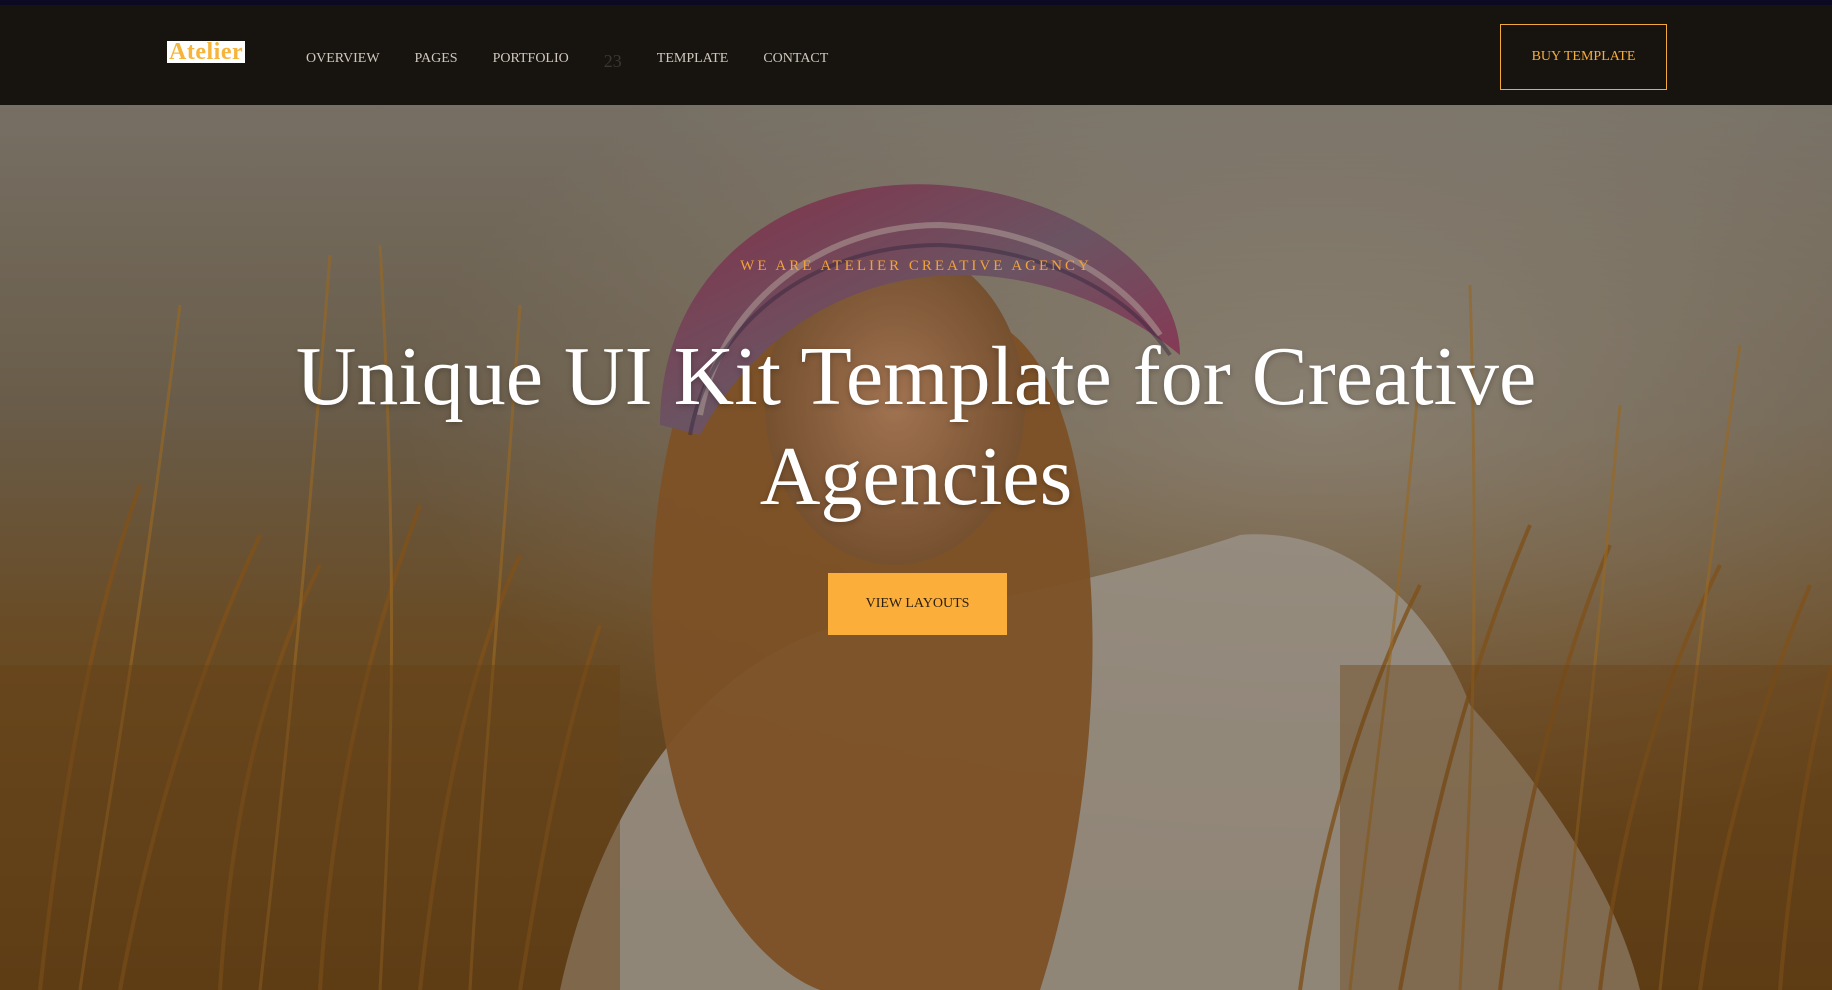 This screenshot has width=1832, height=990. I want to click on nav-item-overview: OVERVIEW, so click(343, 59).